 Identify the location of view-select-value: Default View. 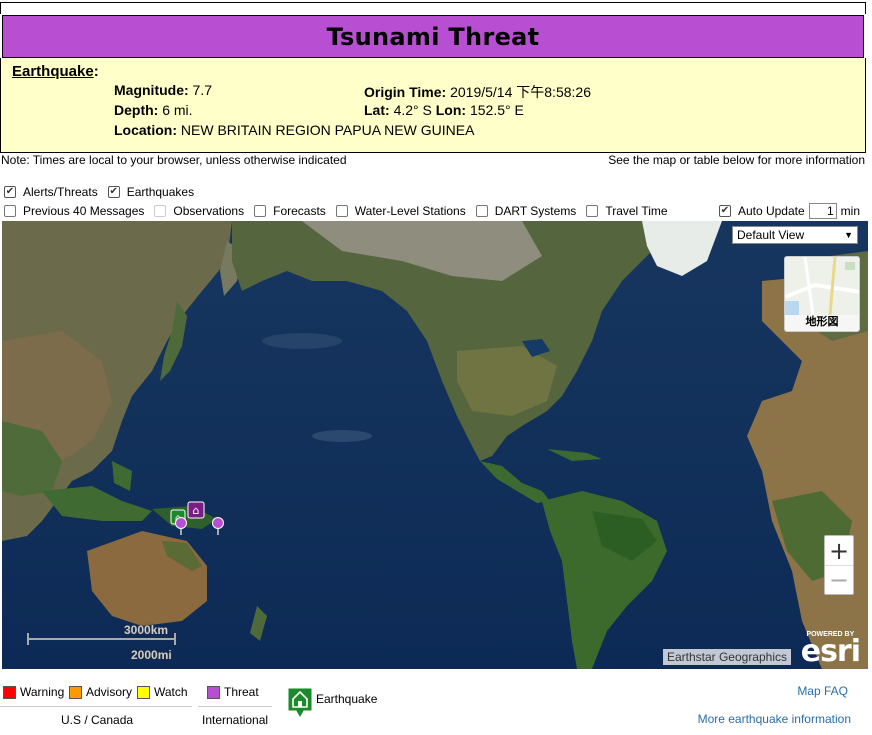
(771, 235).